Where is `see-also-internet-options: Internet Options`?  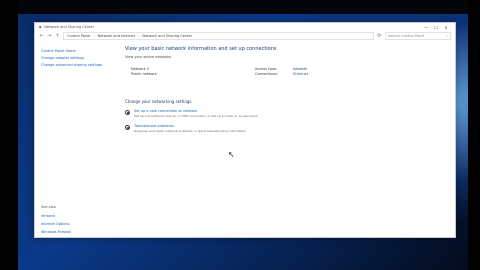
see-also-internet-options: Internet Options is located at coordinates (55, 224).